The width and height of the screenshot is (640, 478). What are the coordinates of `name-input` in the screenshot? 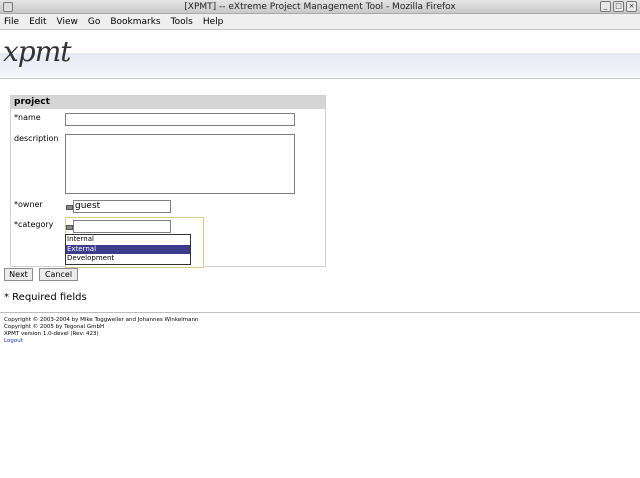 It's located at (180, 119).